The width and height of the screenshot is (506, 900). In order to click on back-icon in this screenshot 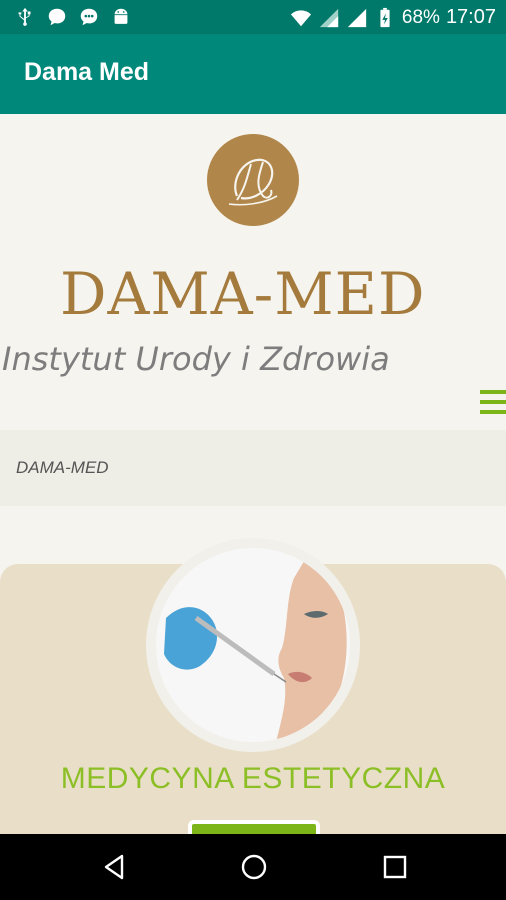, I will do `click(115, 867)`.